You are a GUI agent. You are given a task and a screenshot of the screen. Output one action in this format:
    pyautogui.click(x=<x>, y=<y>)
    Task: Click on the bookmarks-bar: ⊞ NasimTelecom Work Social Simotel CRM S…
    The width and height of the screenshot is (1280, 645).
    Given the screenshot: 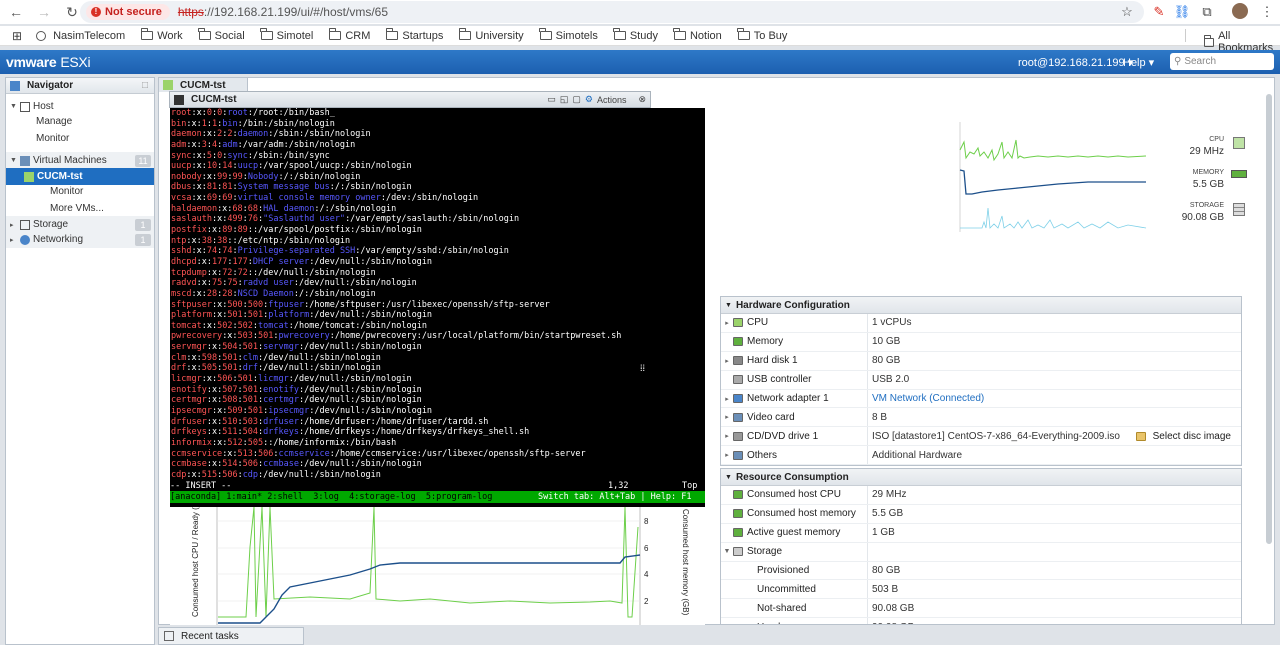 What is the action you would take?
    pyautogui.click(x=640, y=40)
    